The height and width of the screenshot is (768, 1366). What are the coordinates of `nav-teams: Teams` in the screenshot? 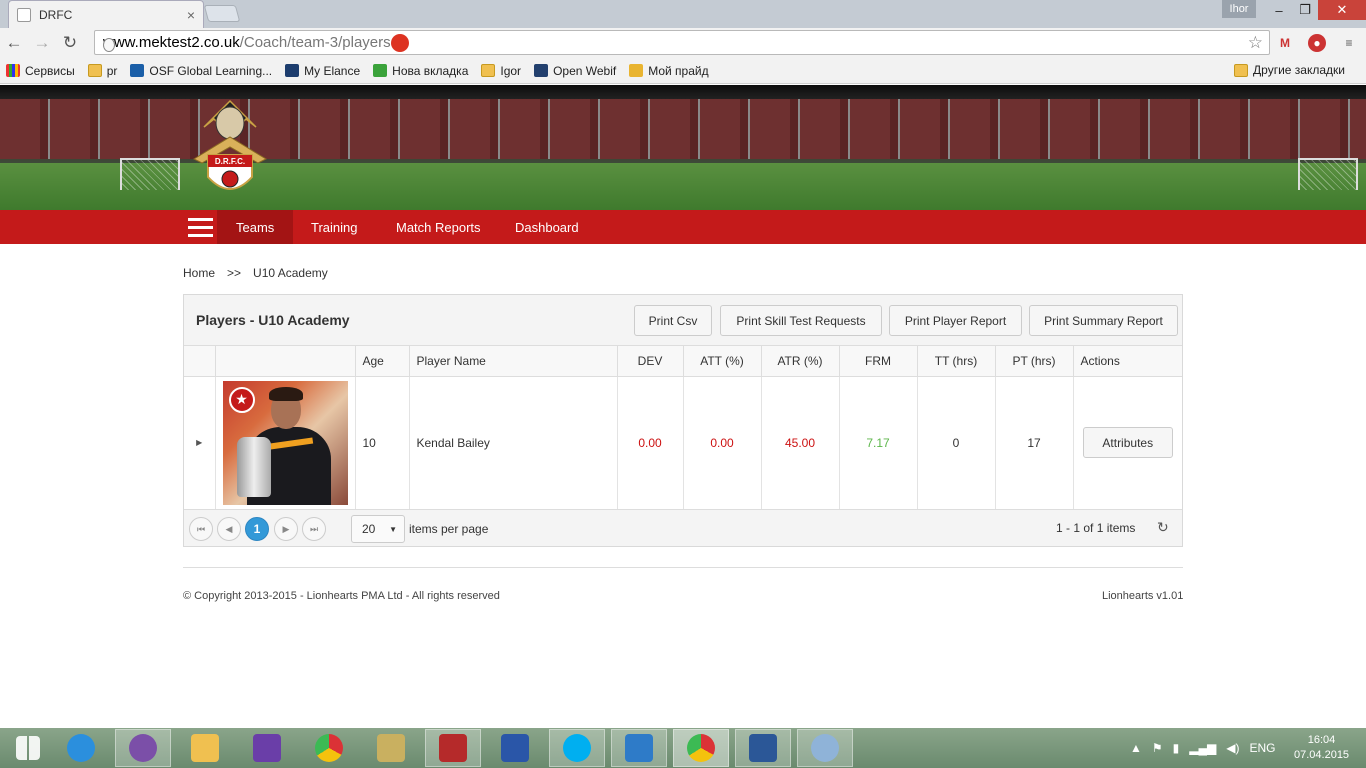 It's located at (255, 227).